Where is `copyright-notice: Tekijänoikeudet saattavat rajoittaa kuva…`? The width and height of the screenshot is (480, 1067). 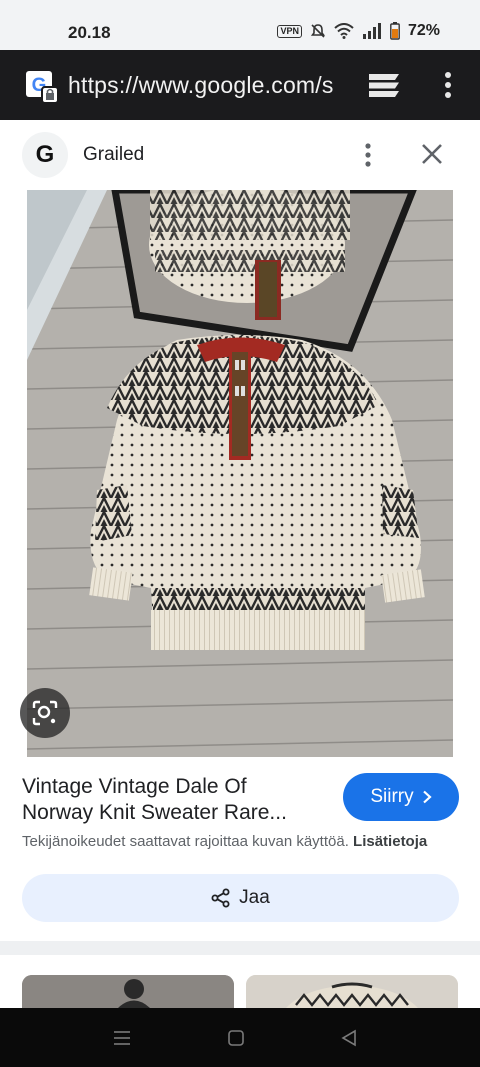
copyright-notice: Tekijänoikeudet saattavat rajoittaa kuva… is located at coordinates (224, 841).